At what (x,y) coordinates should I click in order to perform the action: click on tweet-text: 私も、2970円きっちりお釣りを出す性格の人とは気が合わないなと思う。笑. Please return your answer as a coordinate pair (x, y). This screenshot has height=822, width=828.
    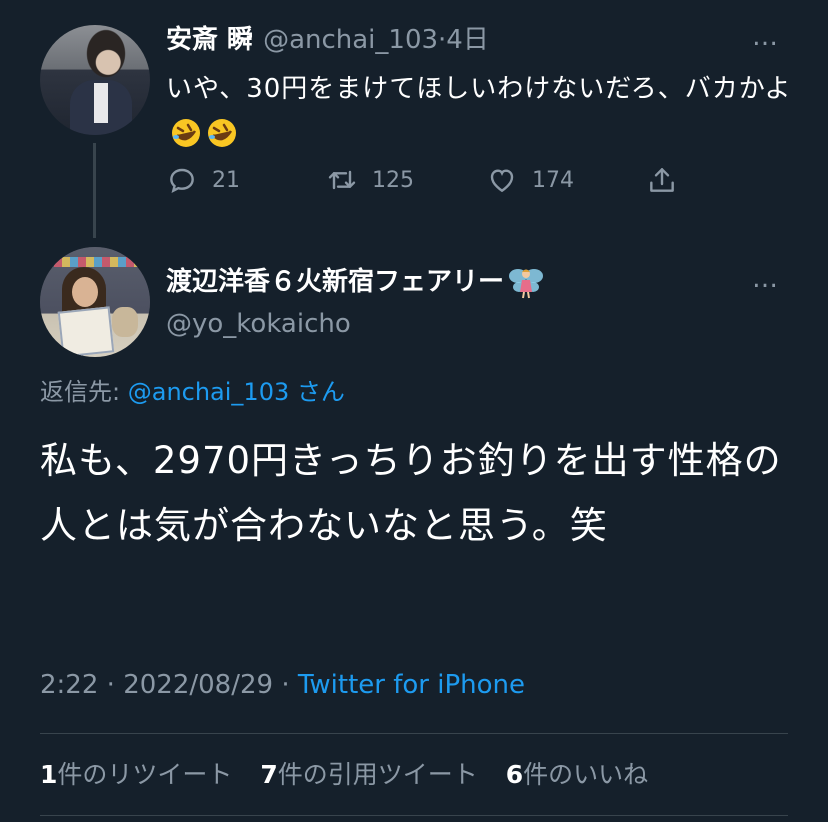
    Looking at the image, I should click on (411, 493).